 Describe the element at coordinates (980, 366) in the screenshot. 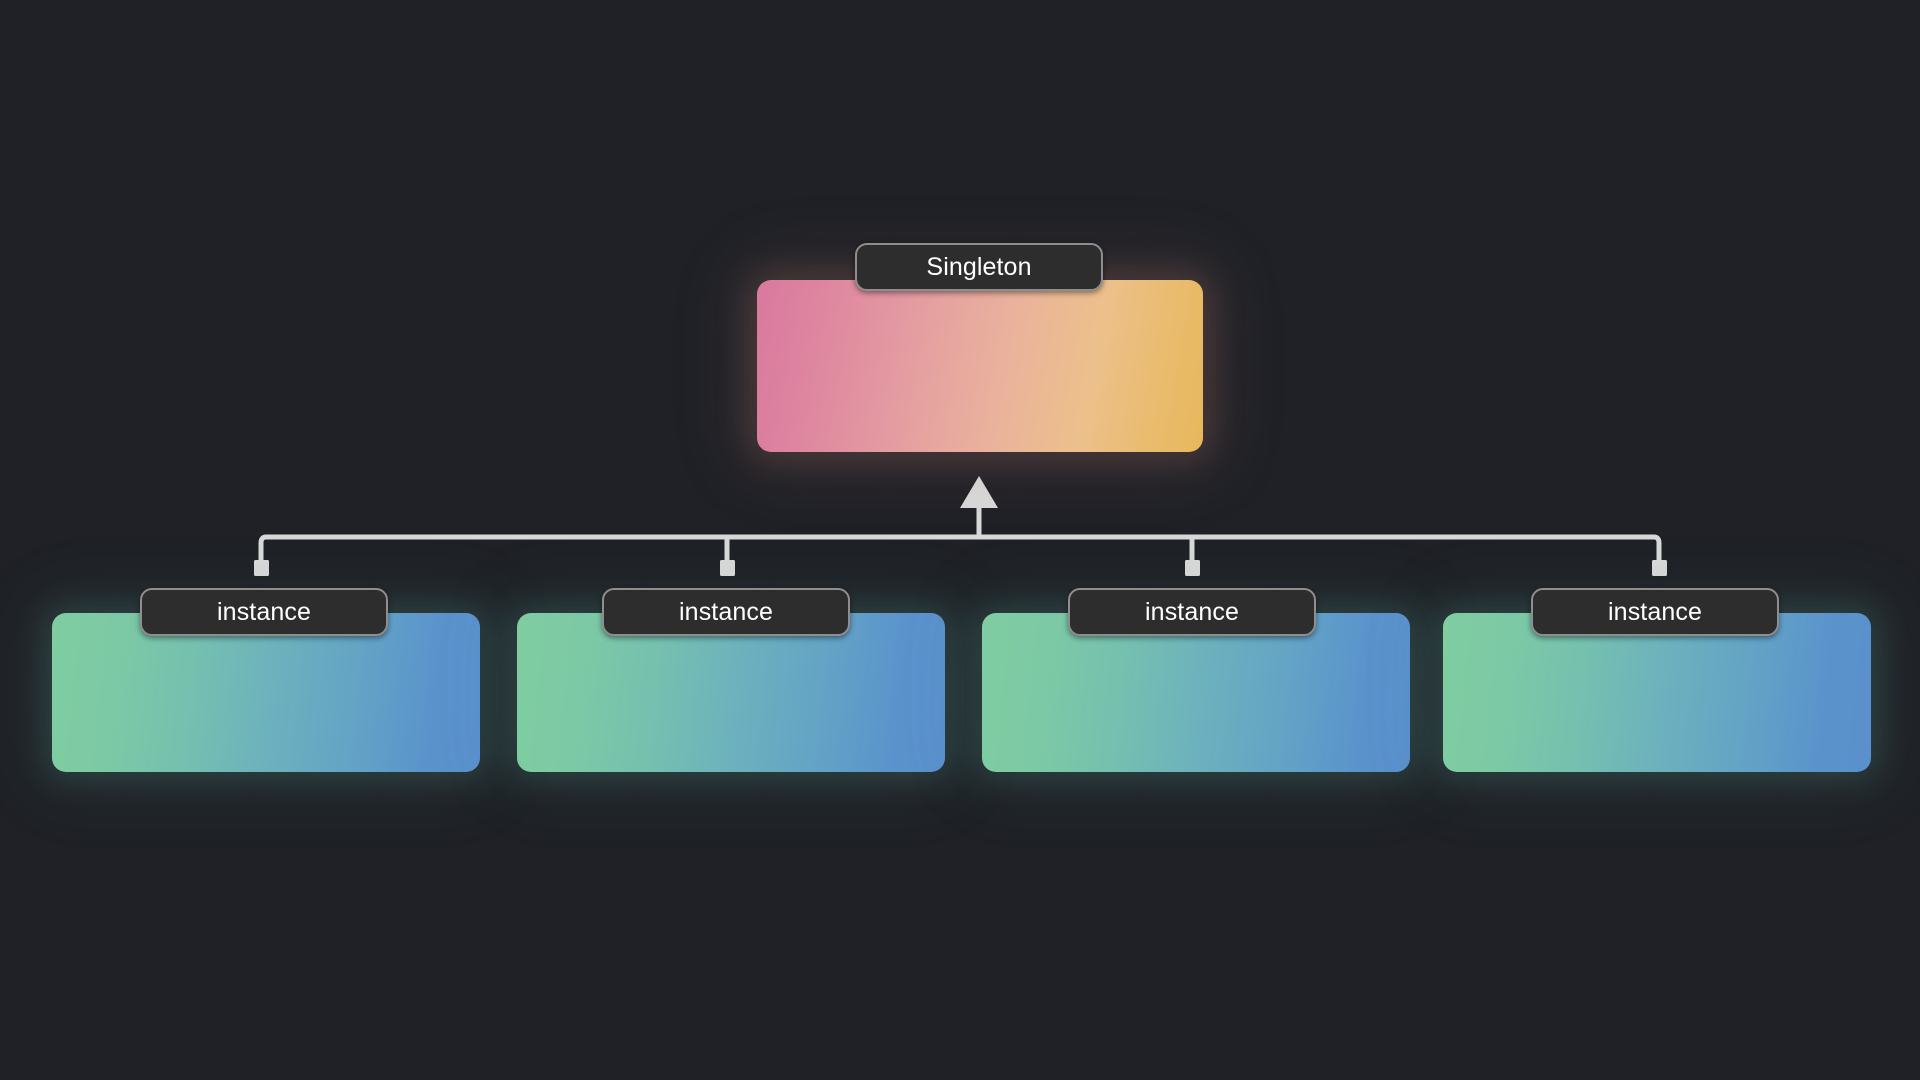

I see `singleton-card` at that location.